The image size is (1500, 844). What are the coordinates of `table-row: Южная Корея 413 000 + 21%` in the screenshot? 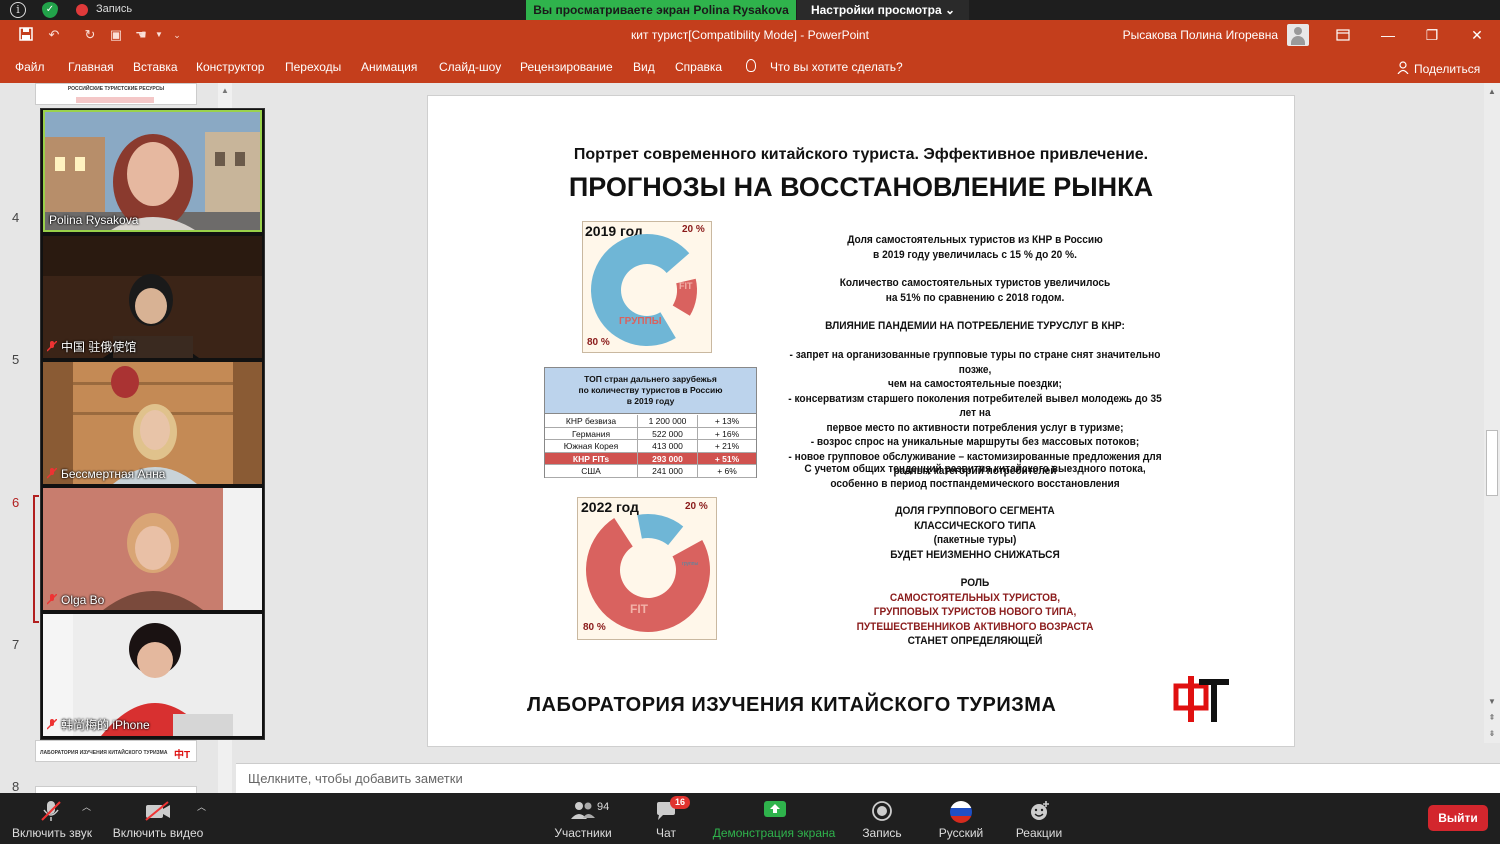 It's located at (650, 446).